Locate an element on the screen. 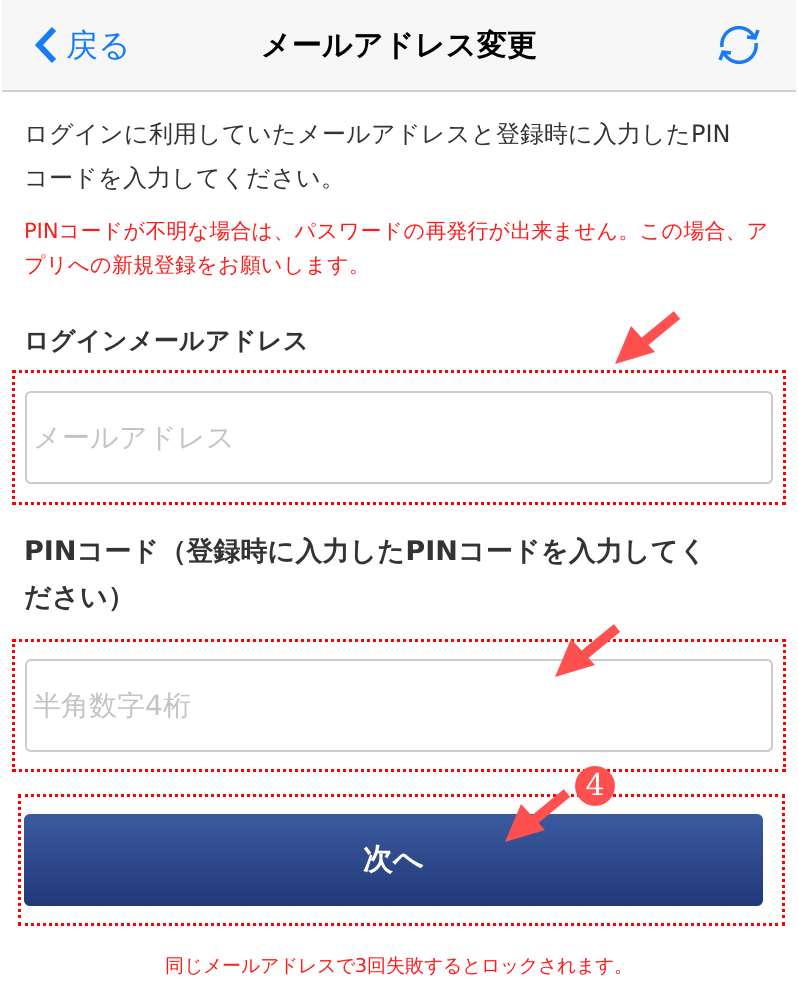 The height and width of the screenshot is (993, 798). field-label: PINコード（登録時に入力したPINコードを入力してください） is located at coordinates (366, 574).